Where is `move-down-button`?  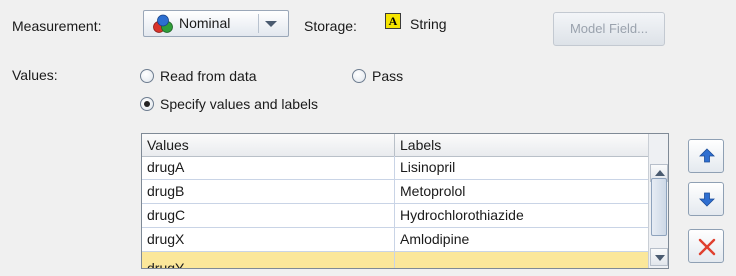
move-down-button is located at coordinates (706, 199).